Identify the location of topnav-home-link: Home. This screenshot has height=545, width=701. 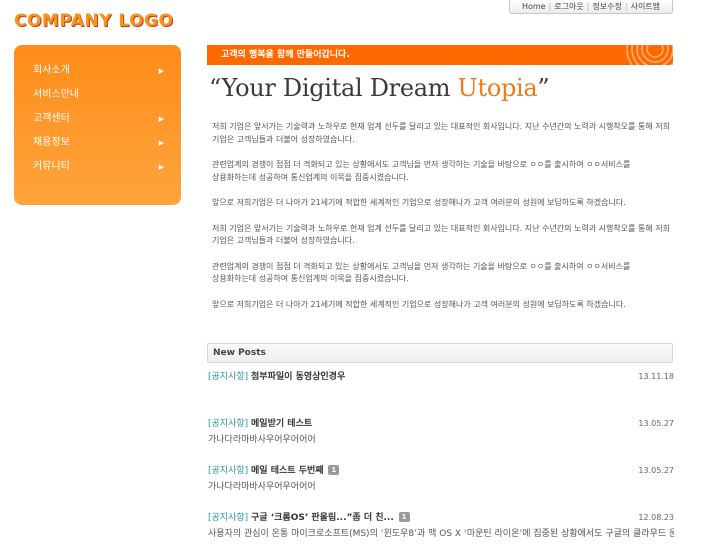
(534, 6).